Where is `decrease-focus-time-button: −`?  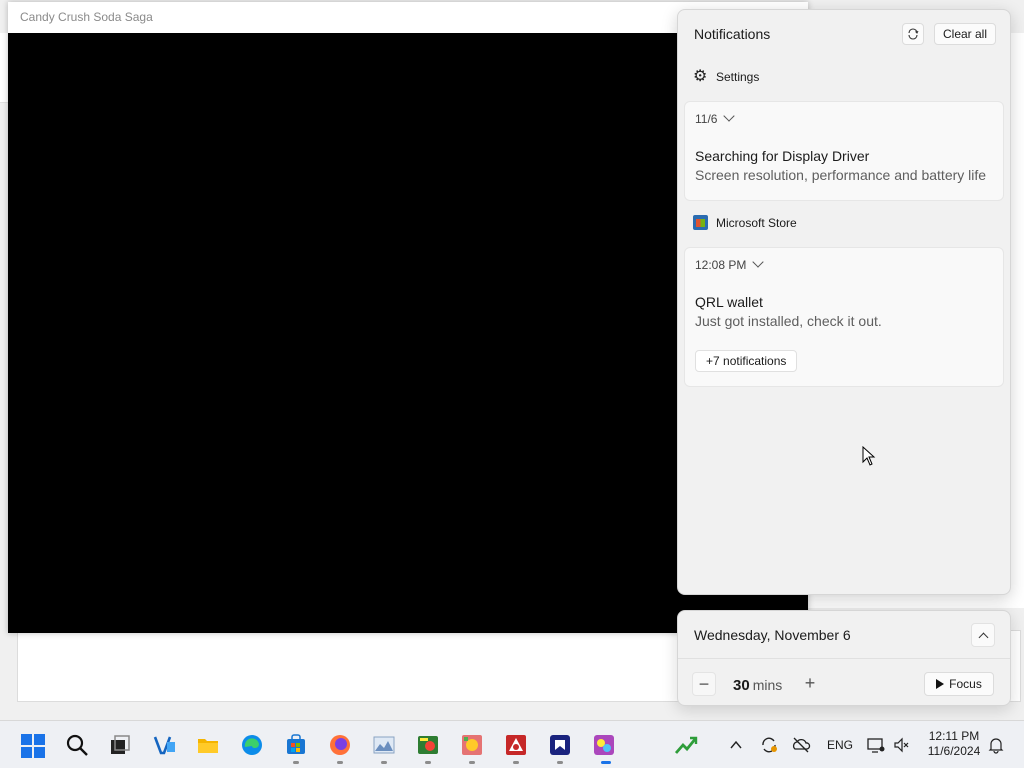
decrease-focus-time-button: − is located at coordinates (704, 684).